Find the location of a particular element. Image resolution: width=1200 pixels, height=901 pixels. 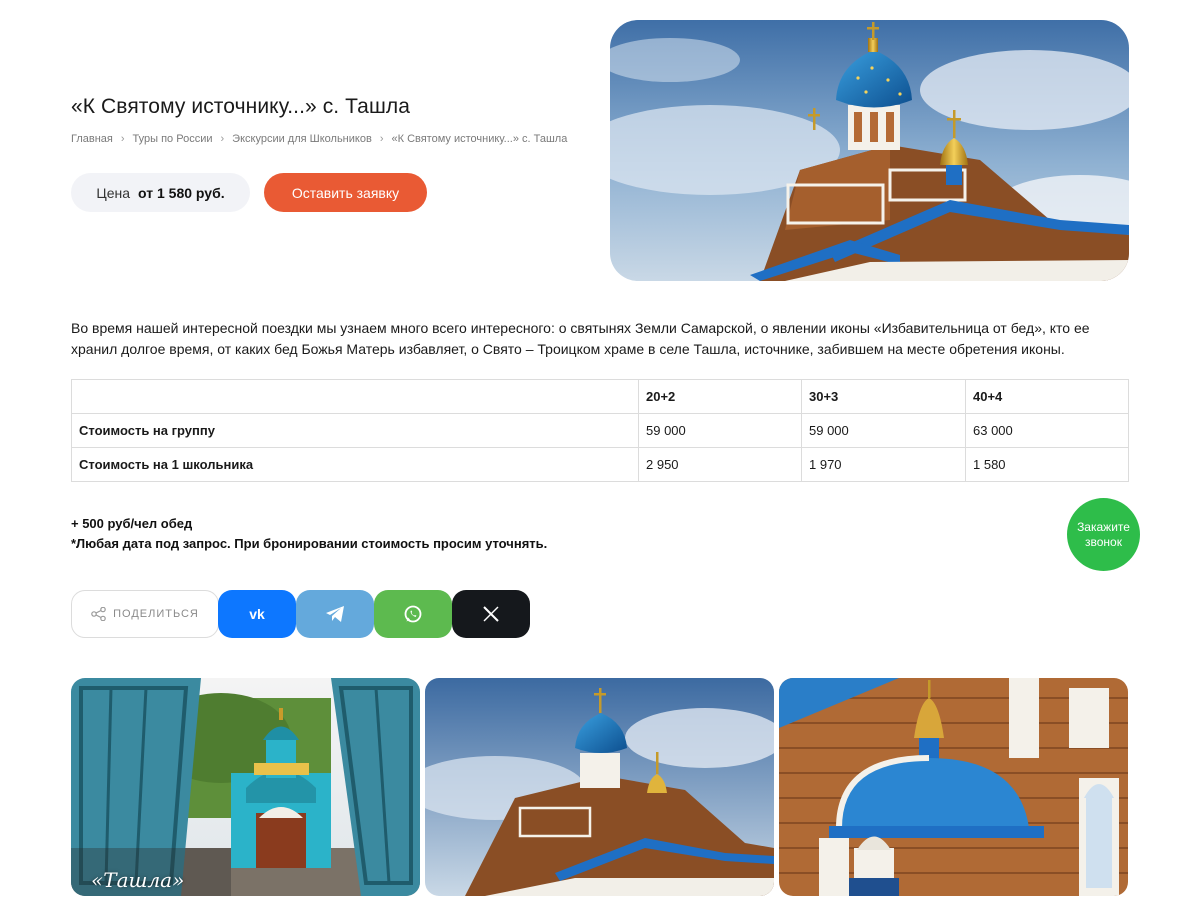

table-header-row: 20+2 30+3 40+4 is located at coordinates (600, 396).